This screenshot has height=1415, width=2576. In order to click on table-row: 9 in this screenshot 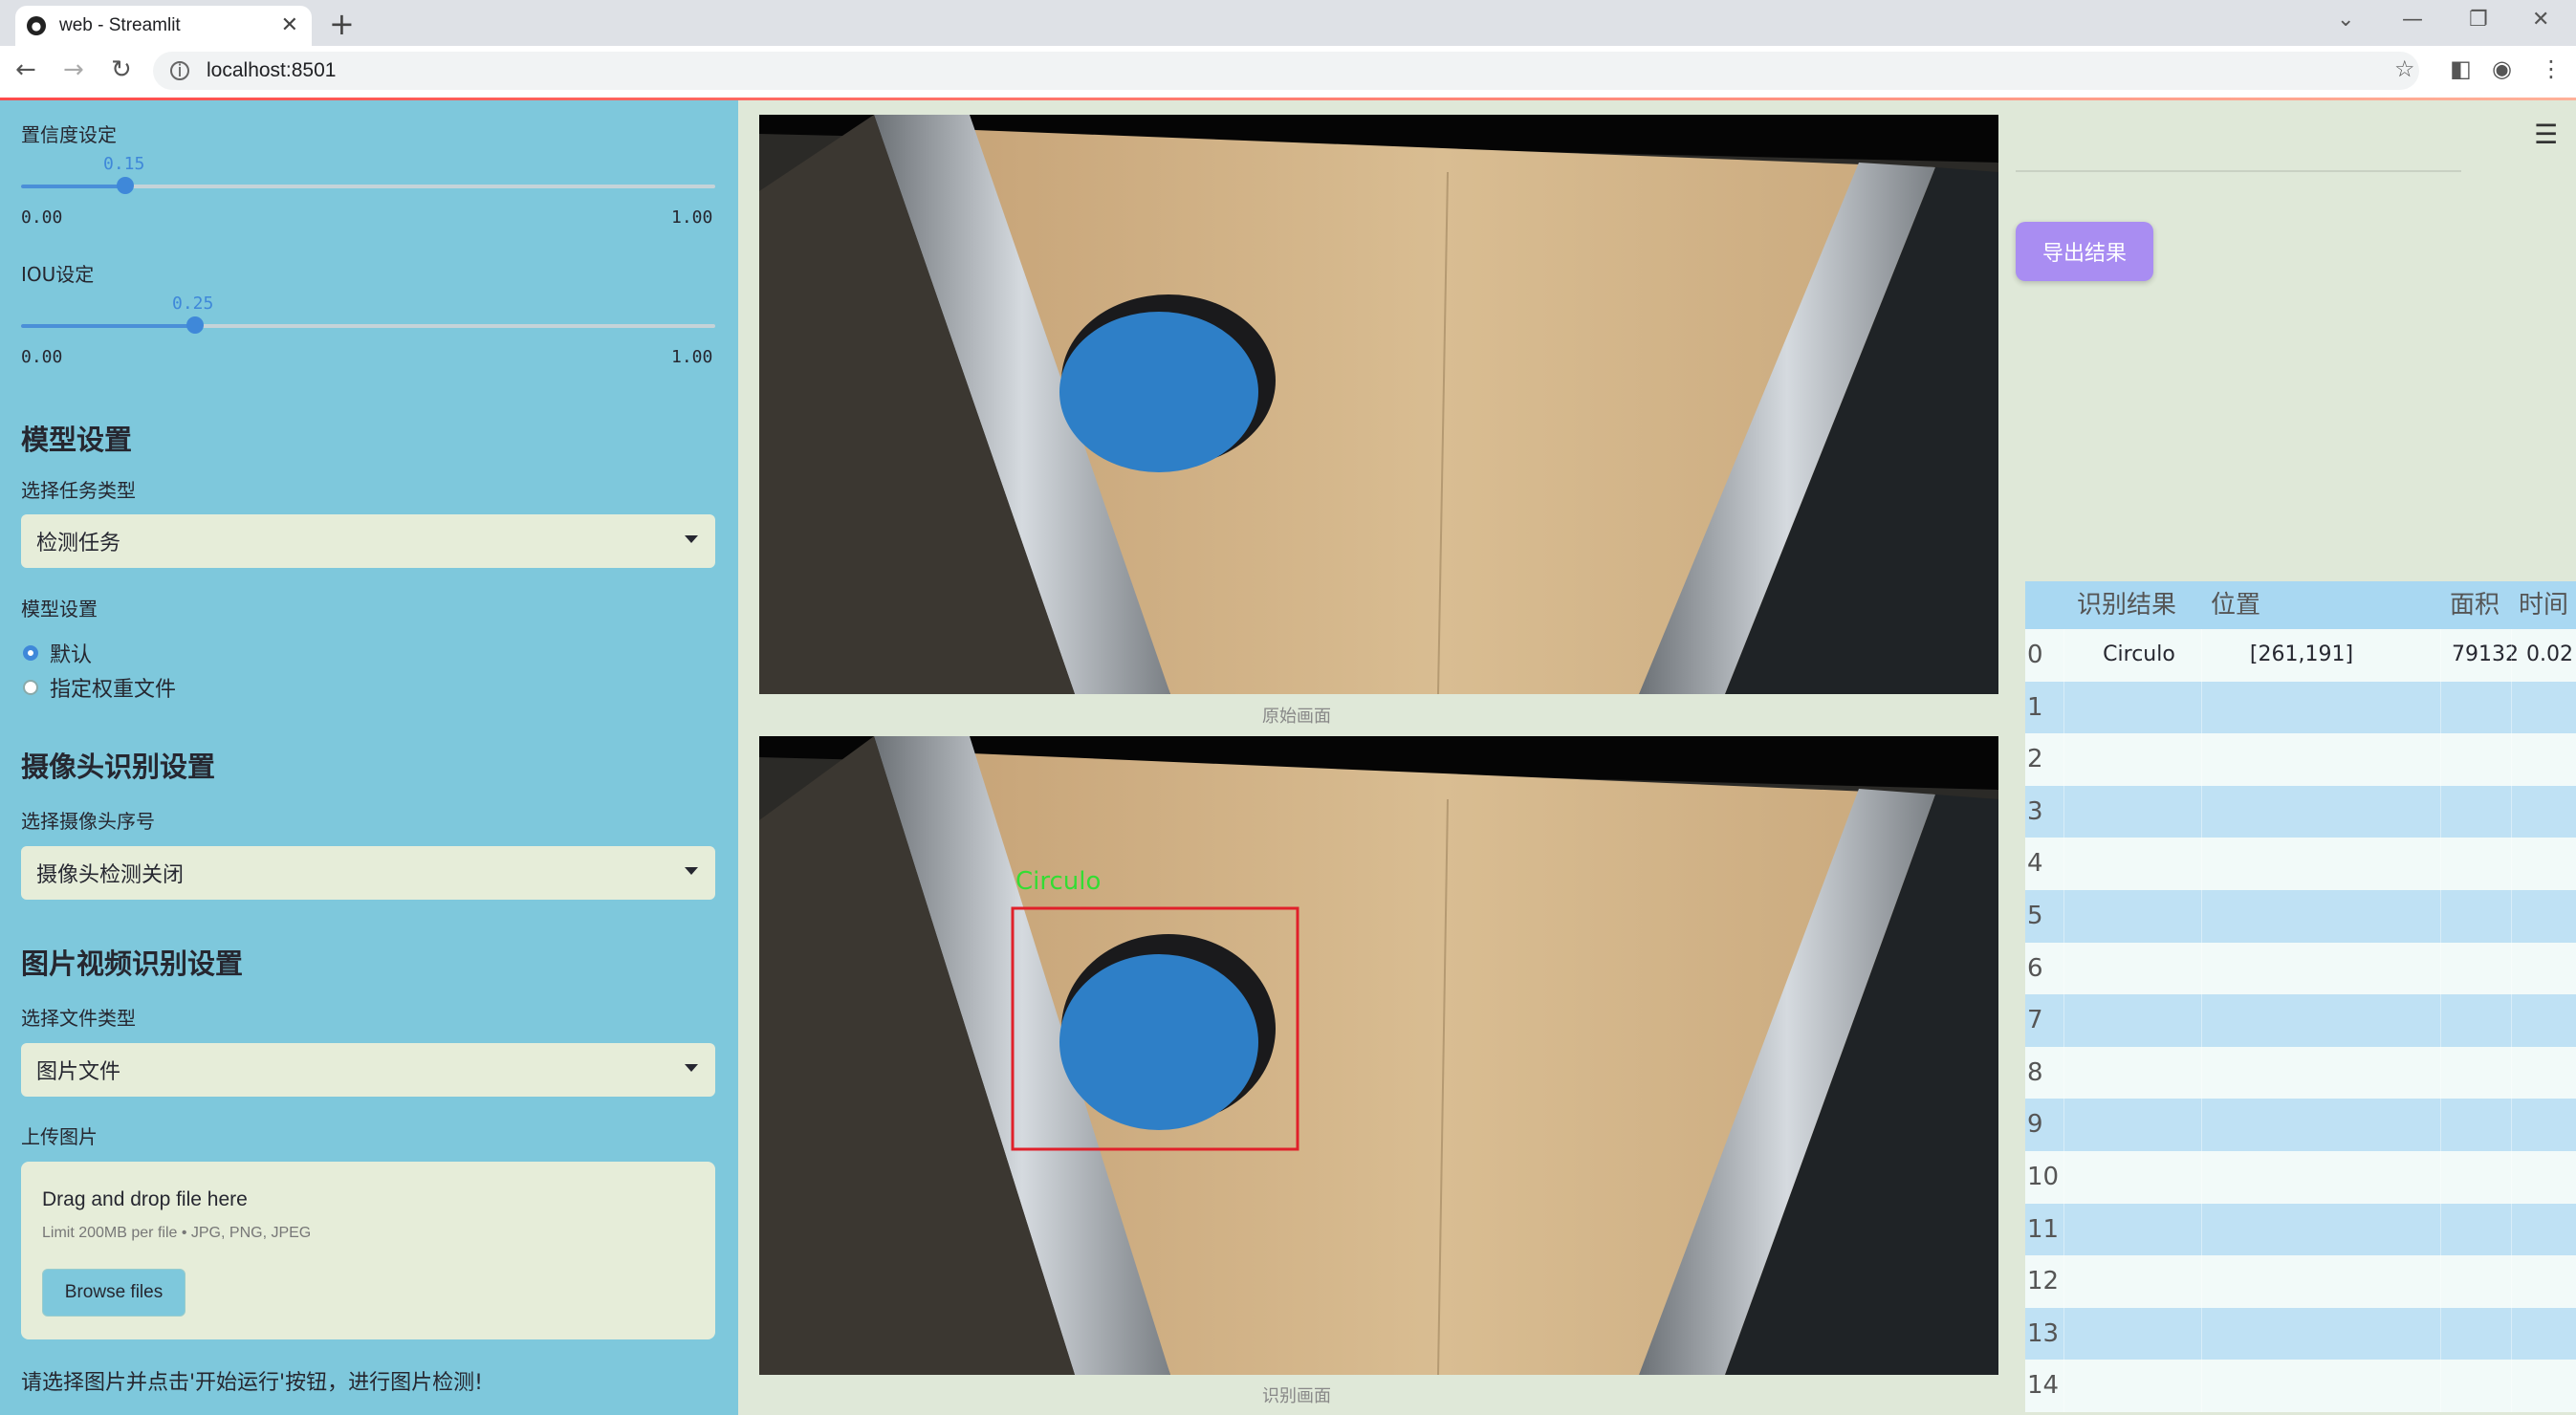, I will do `click(2300, 1125)`.